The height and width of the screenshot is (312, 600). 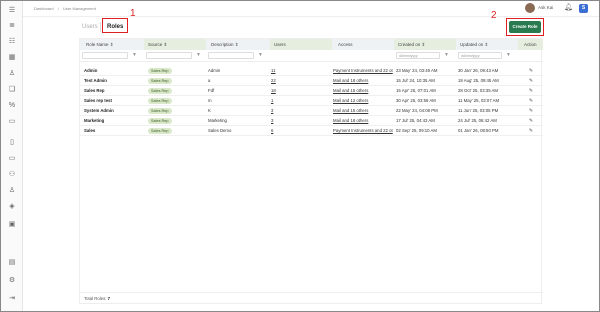 I want to click on description: a, so click(x=209, y=80).